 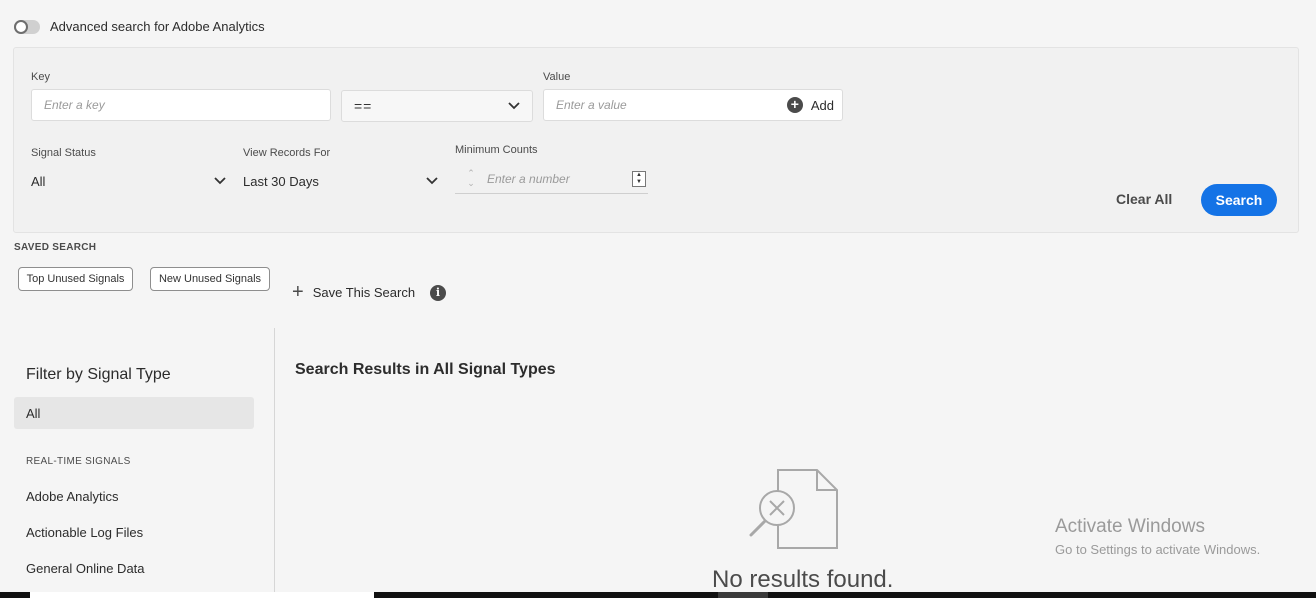 I want to click on taskbar-search-box, so click(x=202, y=595).